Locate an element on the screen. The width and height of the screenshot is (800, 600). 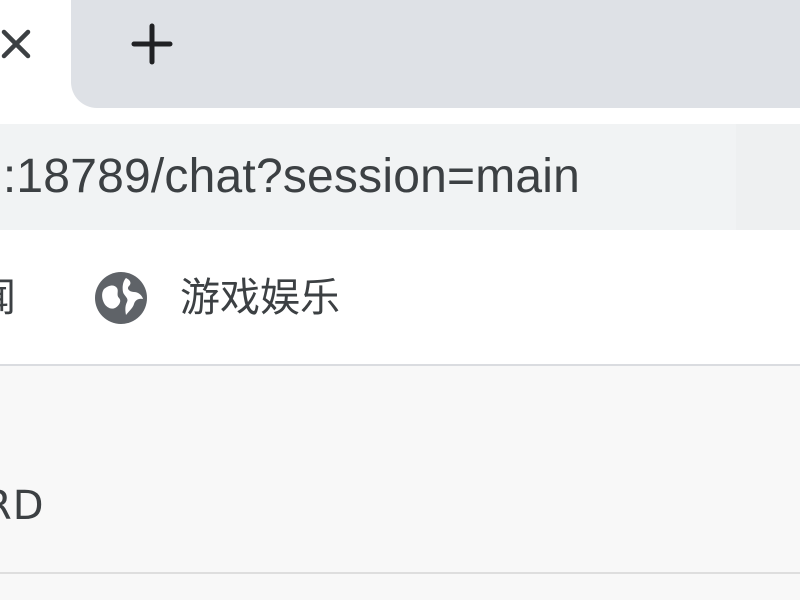
divider is located at coordinates (400, 573).